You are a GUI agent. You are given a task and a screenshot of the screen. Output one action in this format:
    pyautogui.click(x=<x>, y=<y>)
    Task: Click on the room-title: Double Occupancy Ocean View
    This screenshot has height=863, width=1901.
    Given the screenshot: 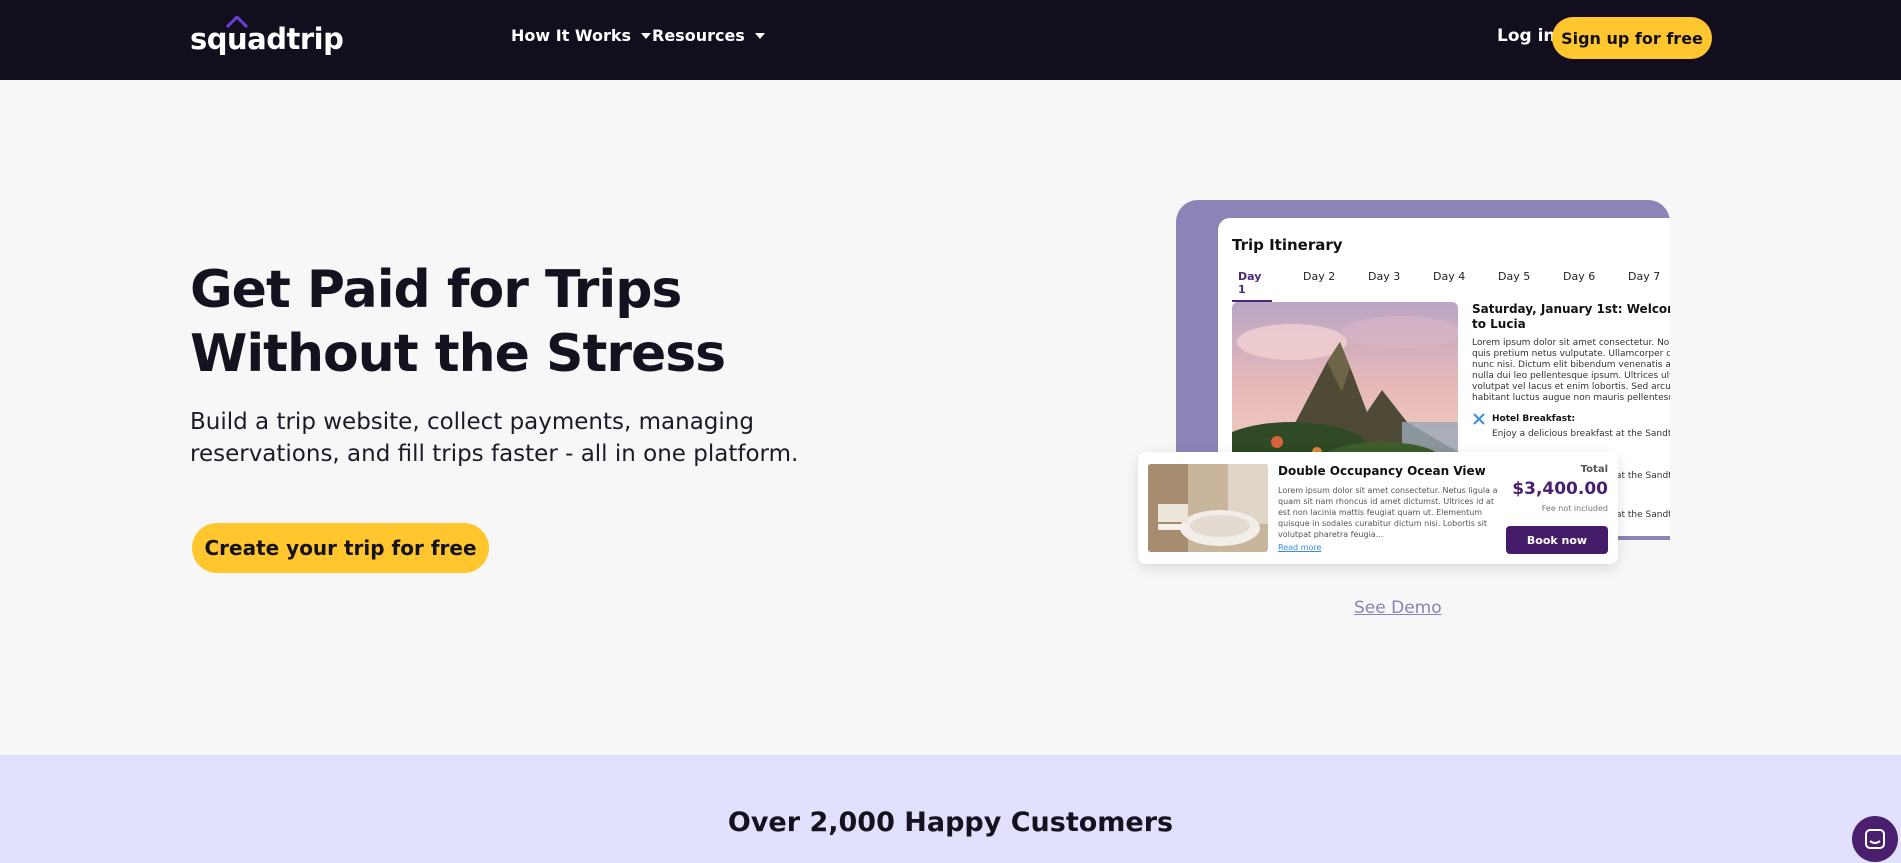 What is the action you would take?
    pyautogui.click(x=1382, y=471)
    